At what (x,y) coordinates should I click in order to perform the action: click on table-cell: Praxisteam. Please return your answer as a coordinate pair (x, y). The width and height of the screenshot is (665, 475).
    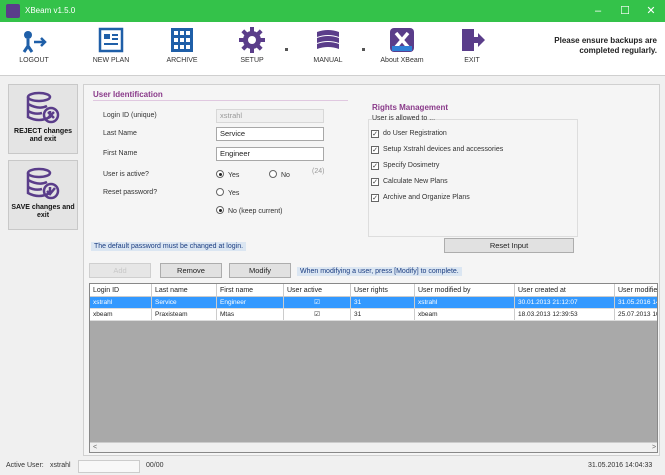
    Looking at the image, I should click on (184, 314).